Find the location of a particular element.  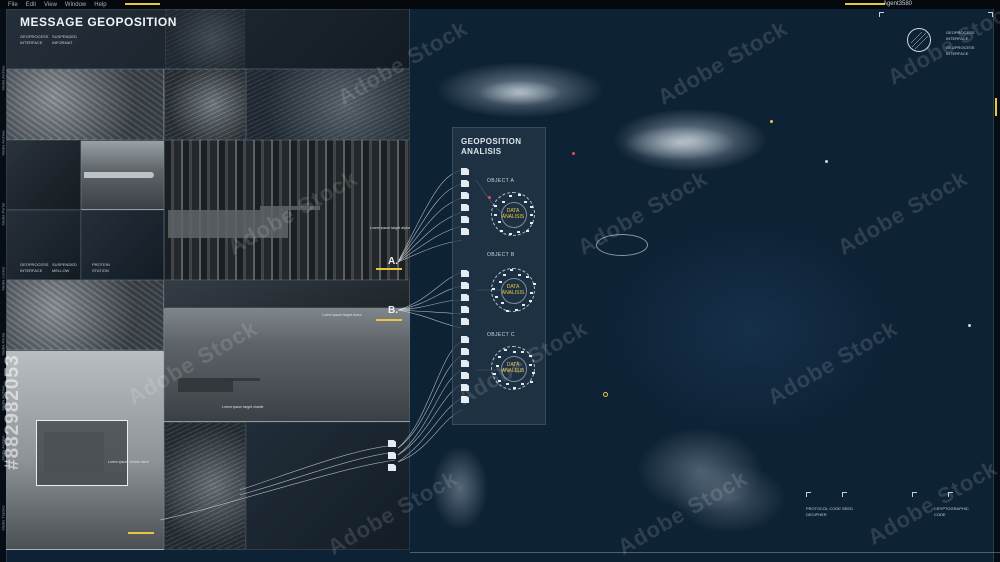

bottom-label: DECIPHER is located at coordinates (816, 514).